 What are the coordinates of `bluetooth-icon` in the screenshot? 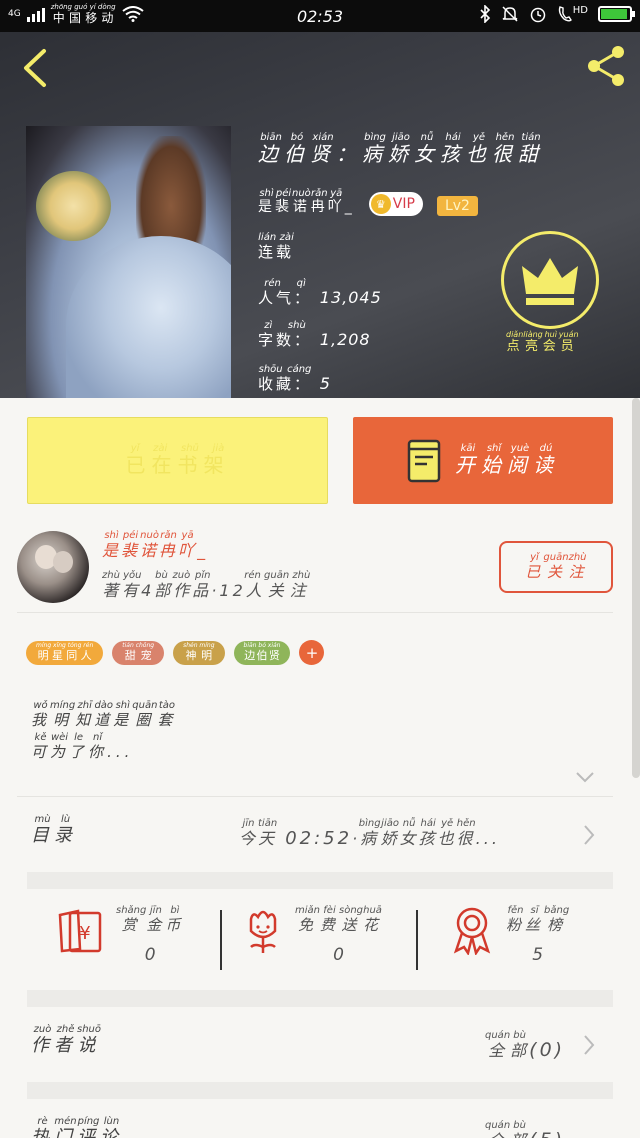 It's located at (485, 14).